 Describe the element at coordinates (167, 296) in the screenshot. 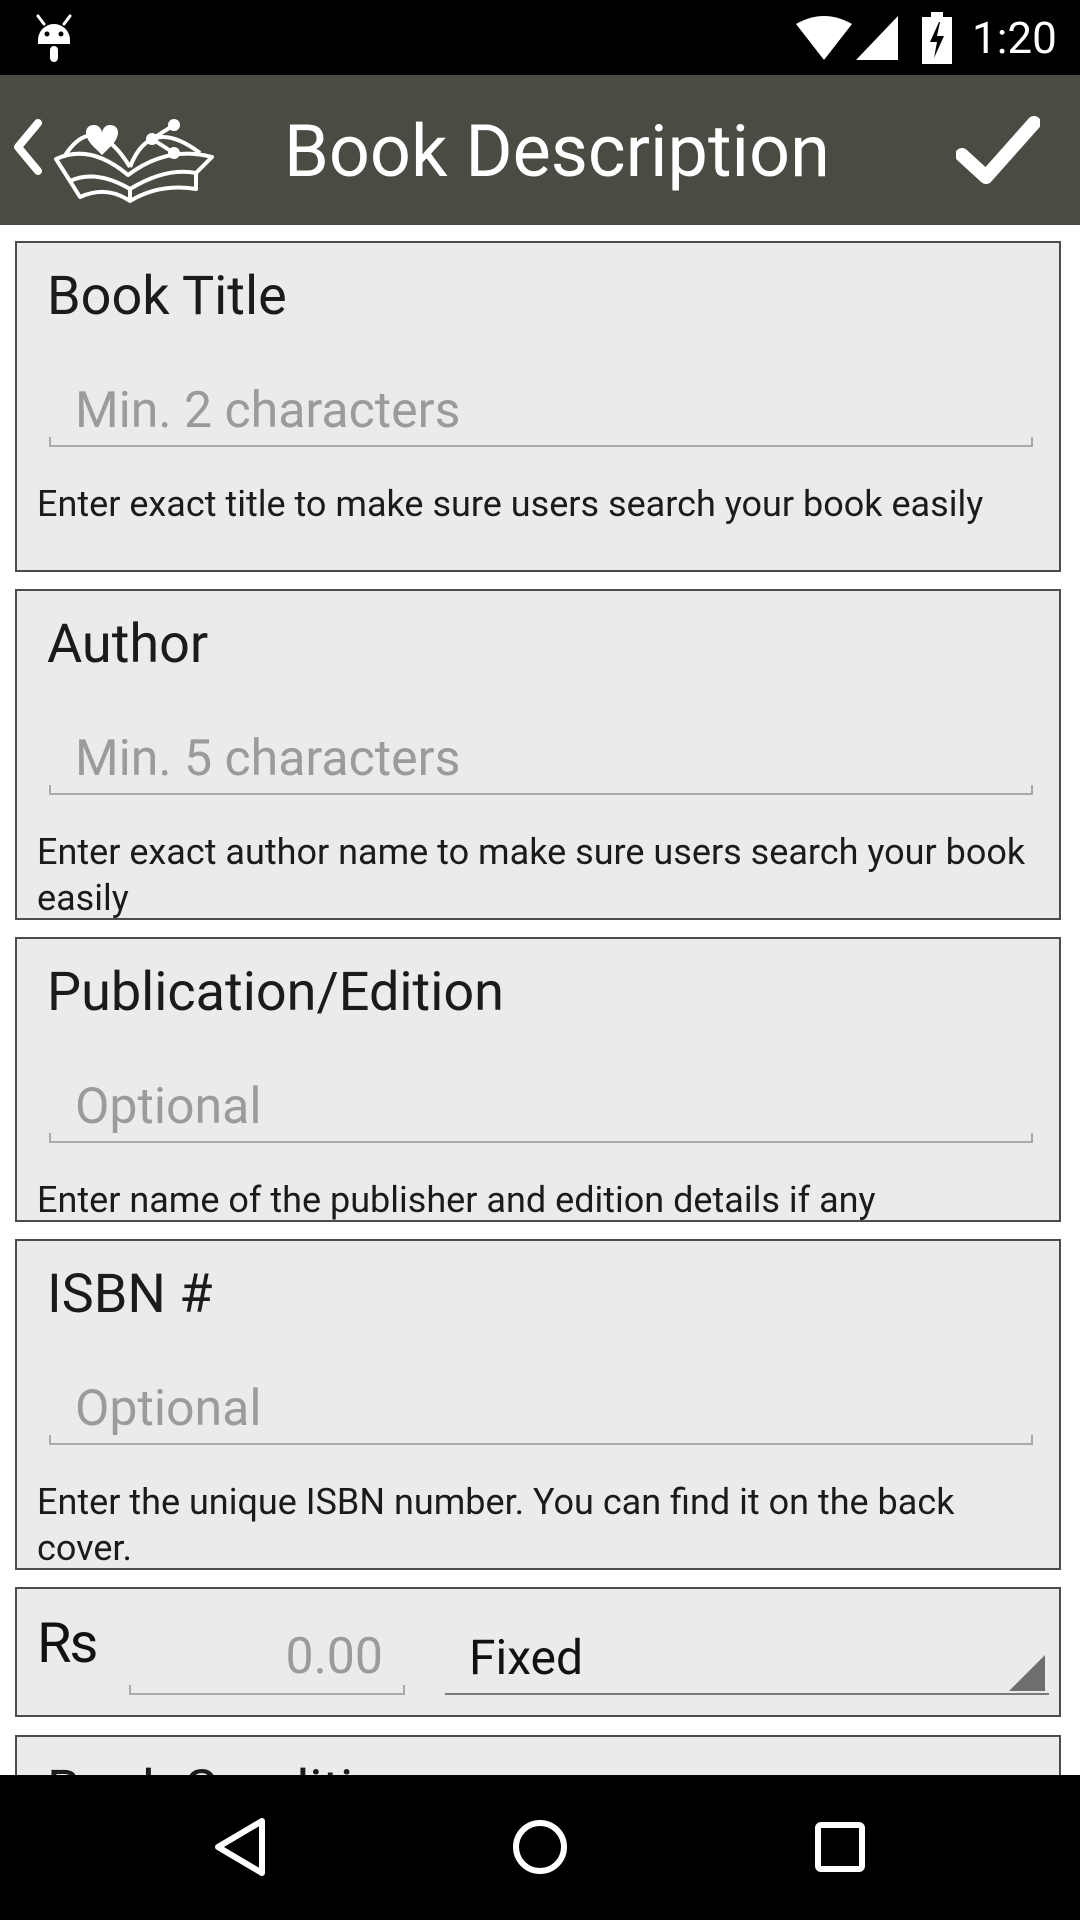

I see `book-title-label: Book Title` at that location.